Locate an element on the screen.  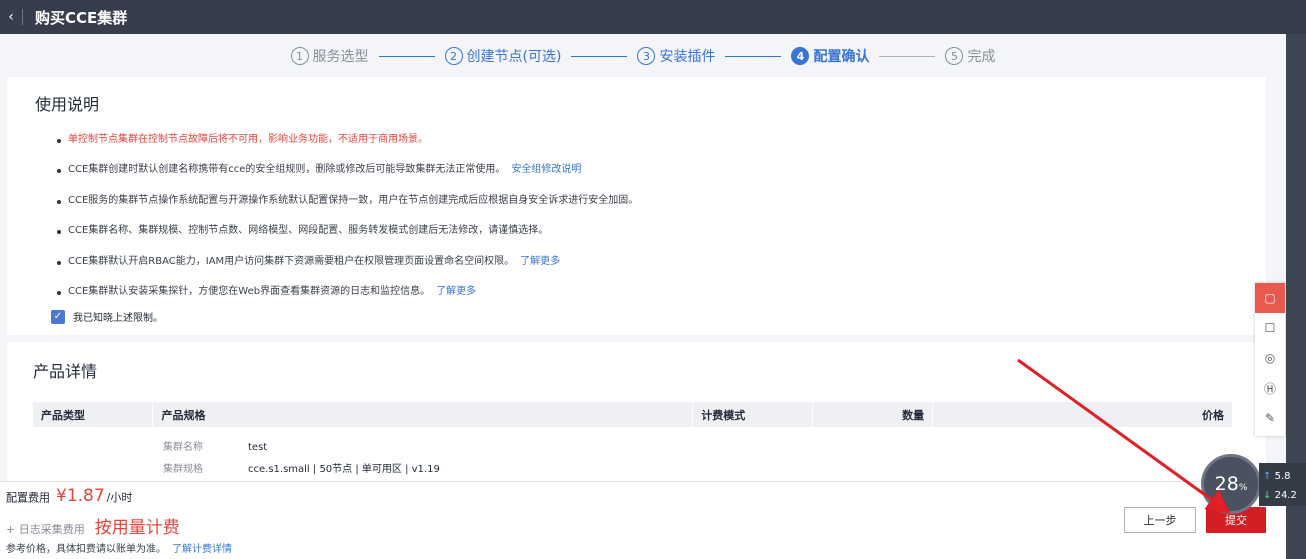
config-fee-price: ¥1.87 is located at coordinates (80, 496).